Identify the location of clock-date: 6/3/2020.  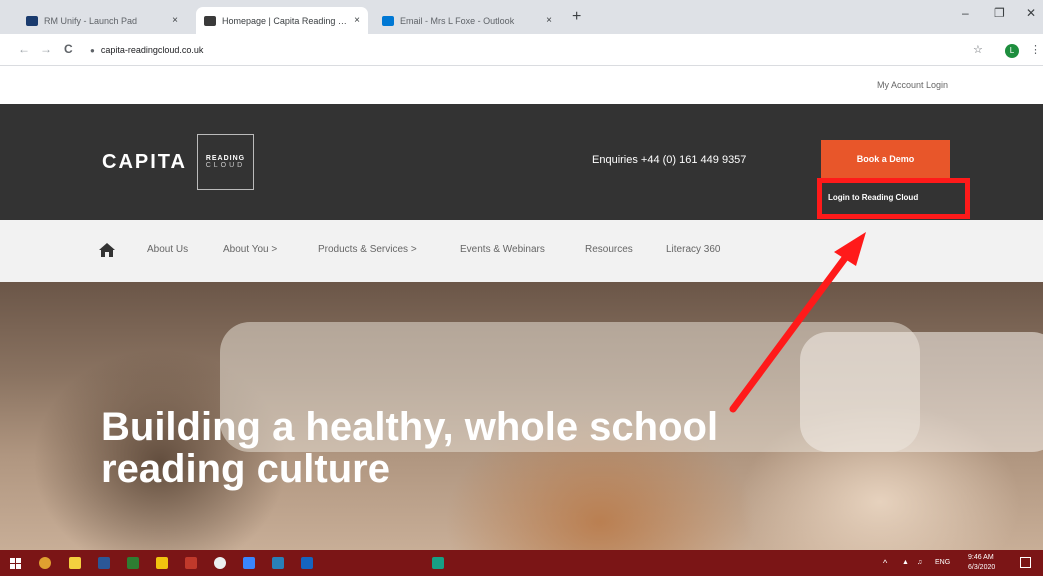
(981, 567).